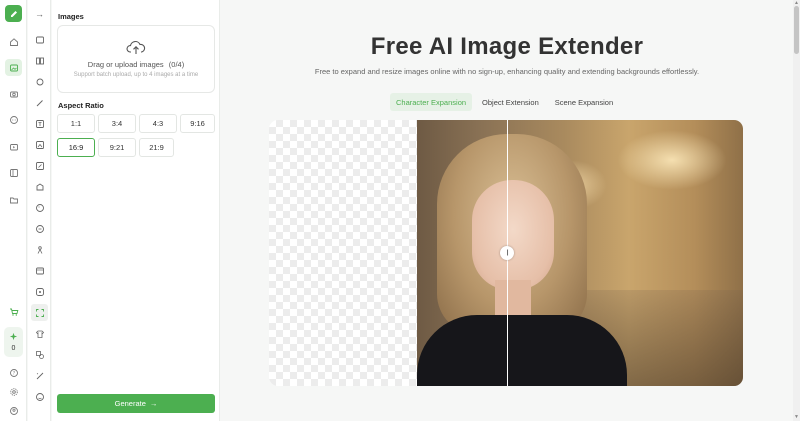 This screenshot has height=421, width=800. I want to click on tools-column: →, so click(39, 210).